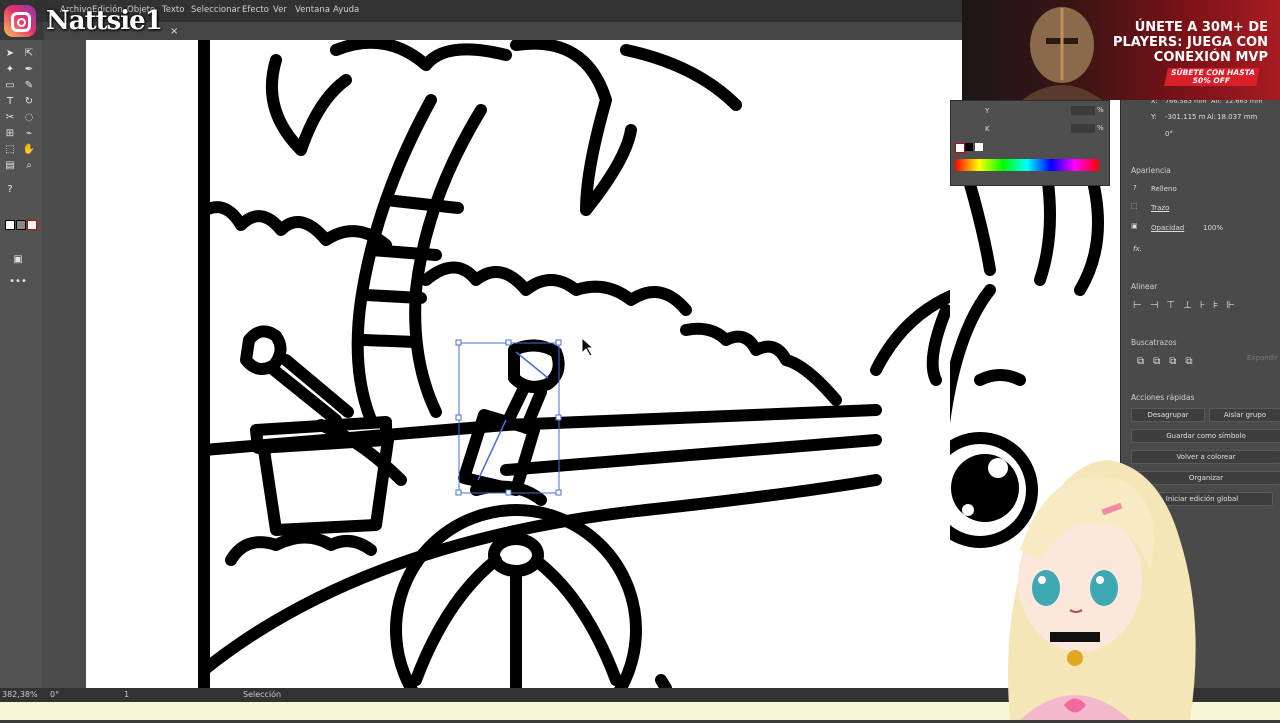 The width and height of the screenshot is (1280, 723). What do you see at coordinates (1237, 117) in the screenshot?
I see `transform-h-value: 18.037 mm` at bounding box center [1237, 117].